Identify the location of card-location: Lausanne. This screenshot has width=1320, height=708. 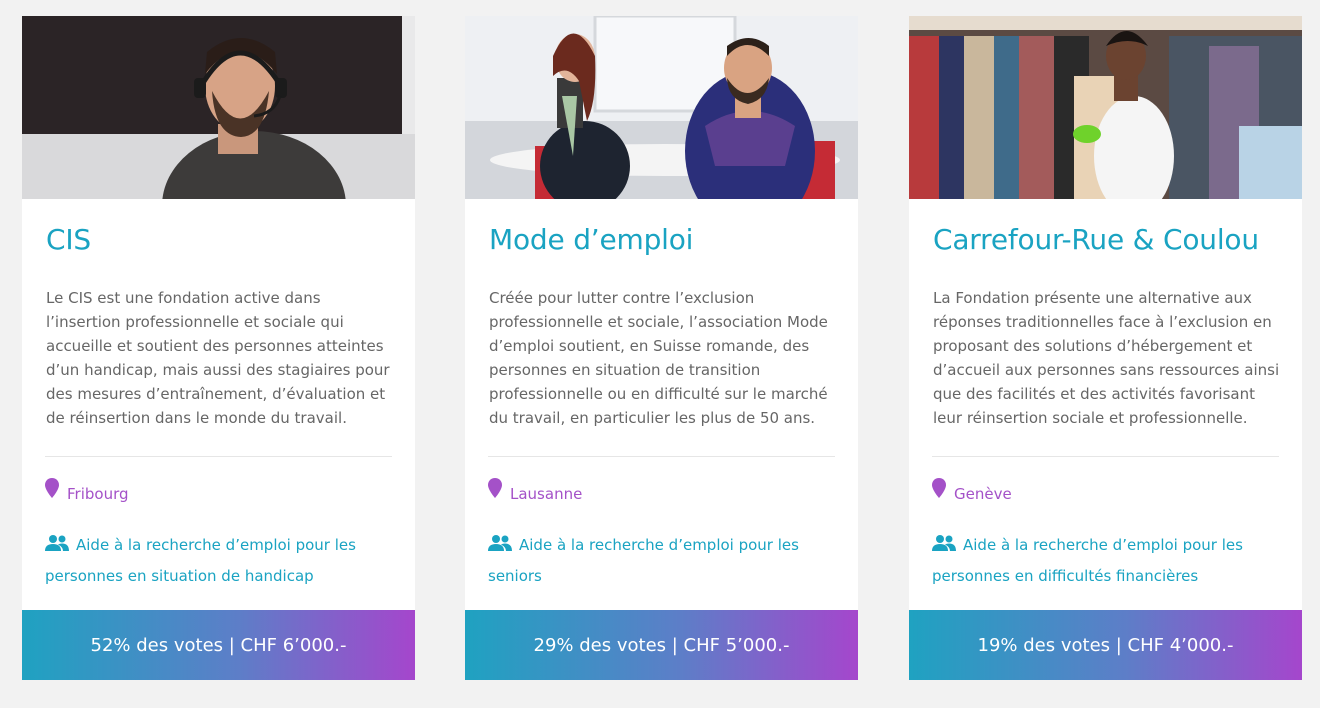
(535, 492).